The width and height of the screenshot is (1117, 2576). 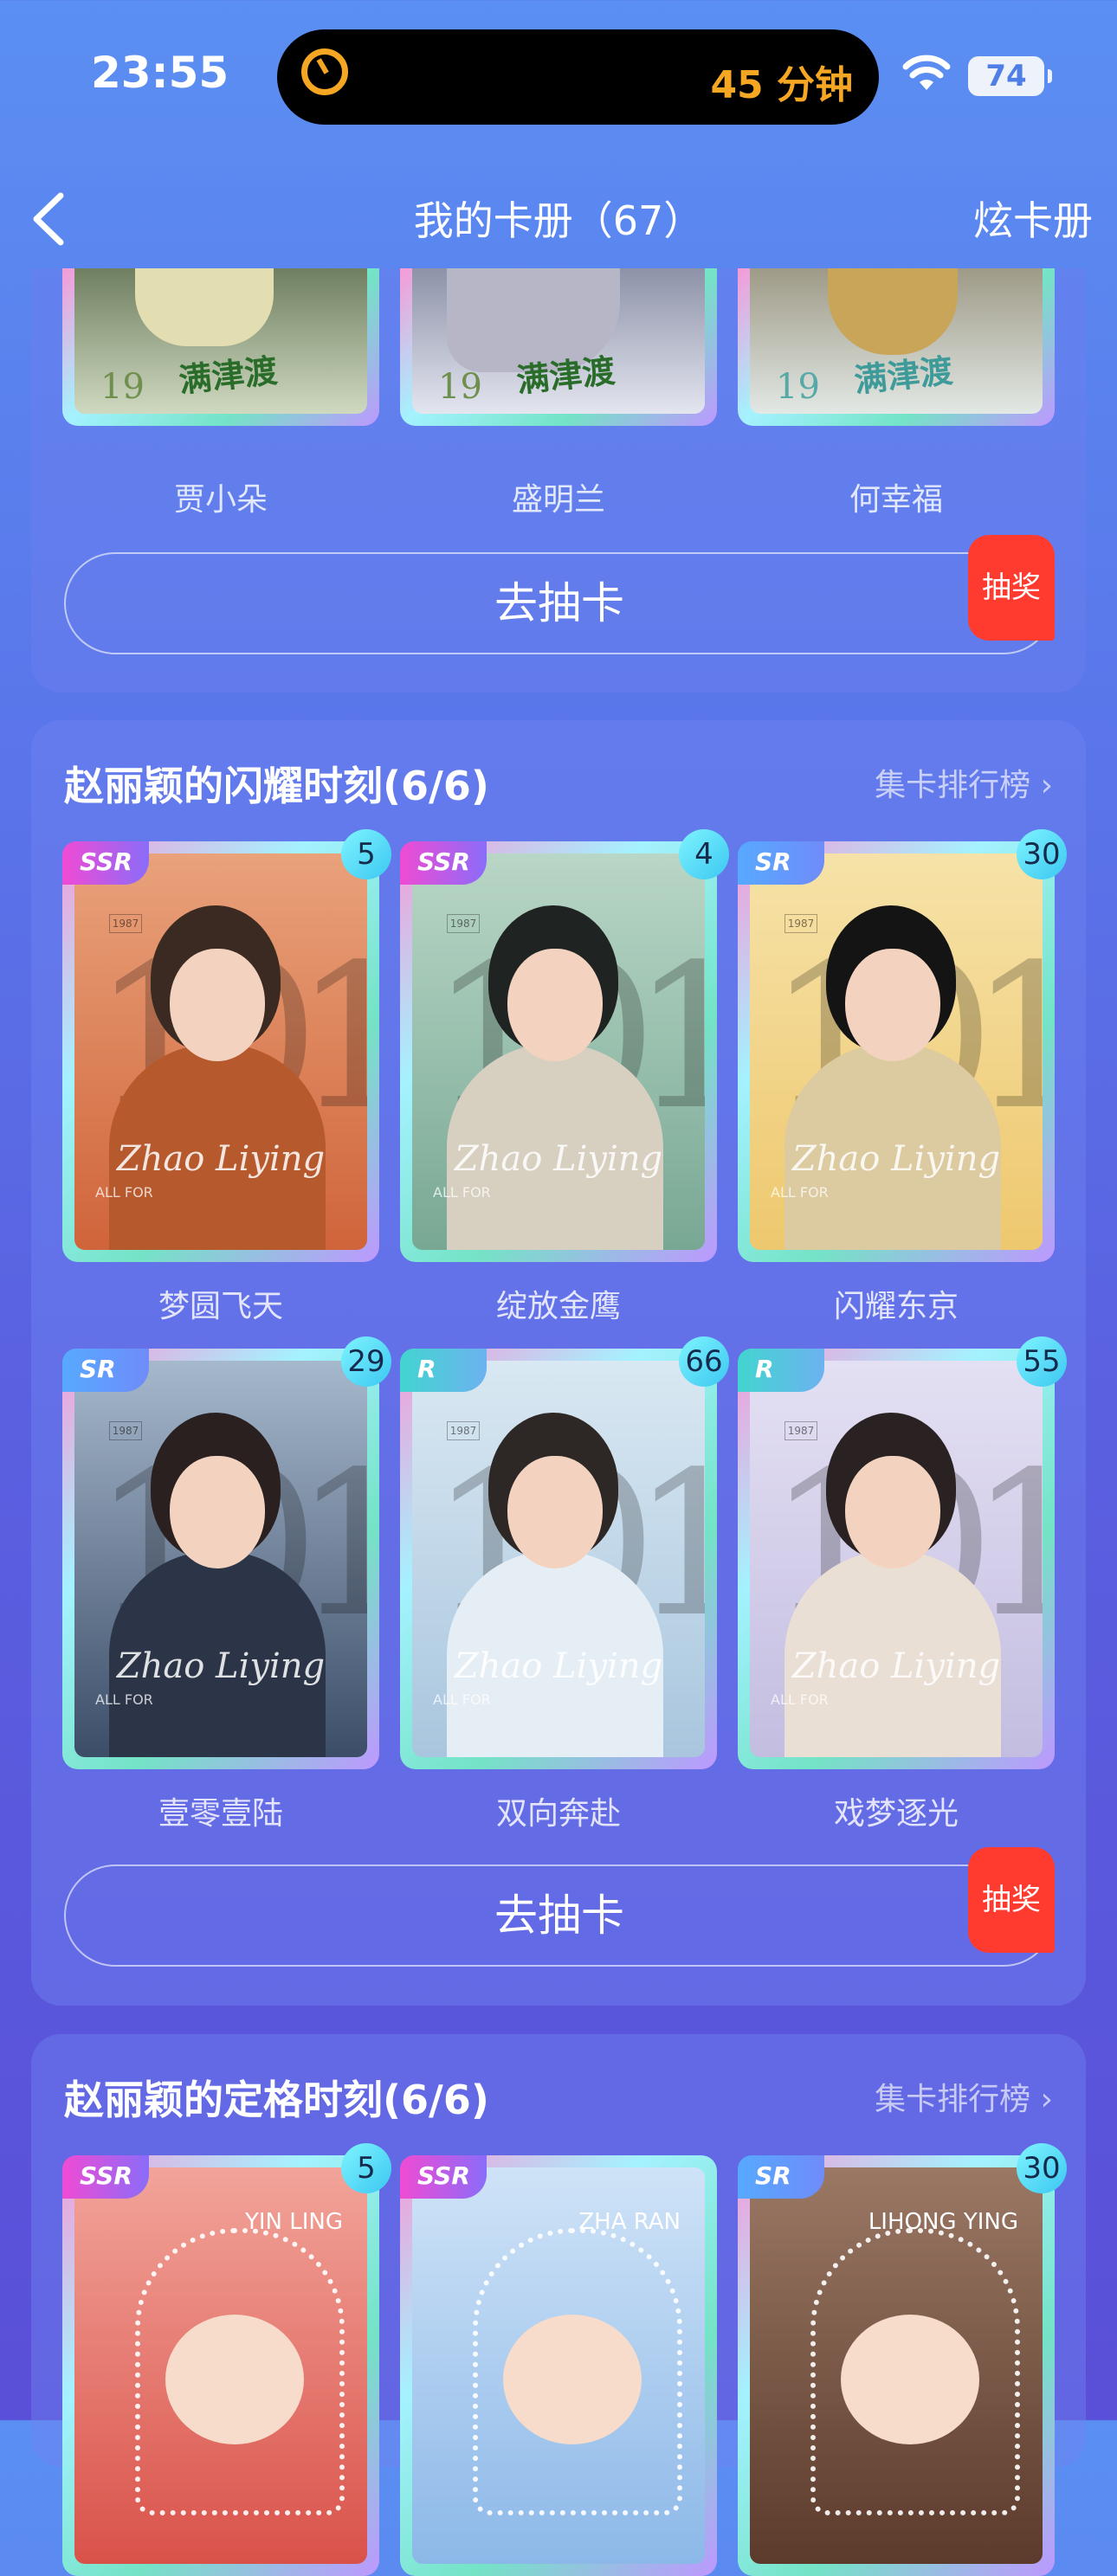 What do you see at coordinates (1033, 221) in the screenshot?
I see `show-album-button: 炫卡册` at bounding box center [1033, 221].